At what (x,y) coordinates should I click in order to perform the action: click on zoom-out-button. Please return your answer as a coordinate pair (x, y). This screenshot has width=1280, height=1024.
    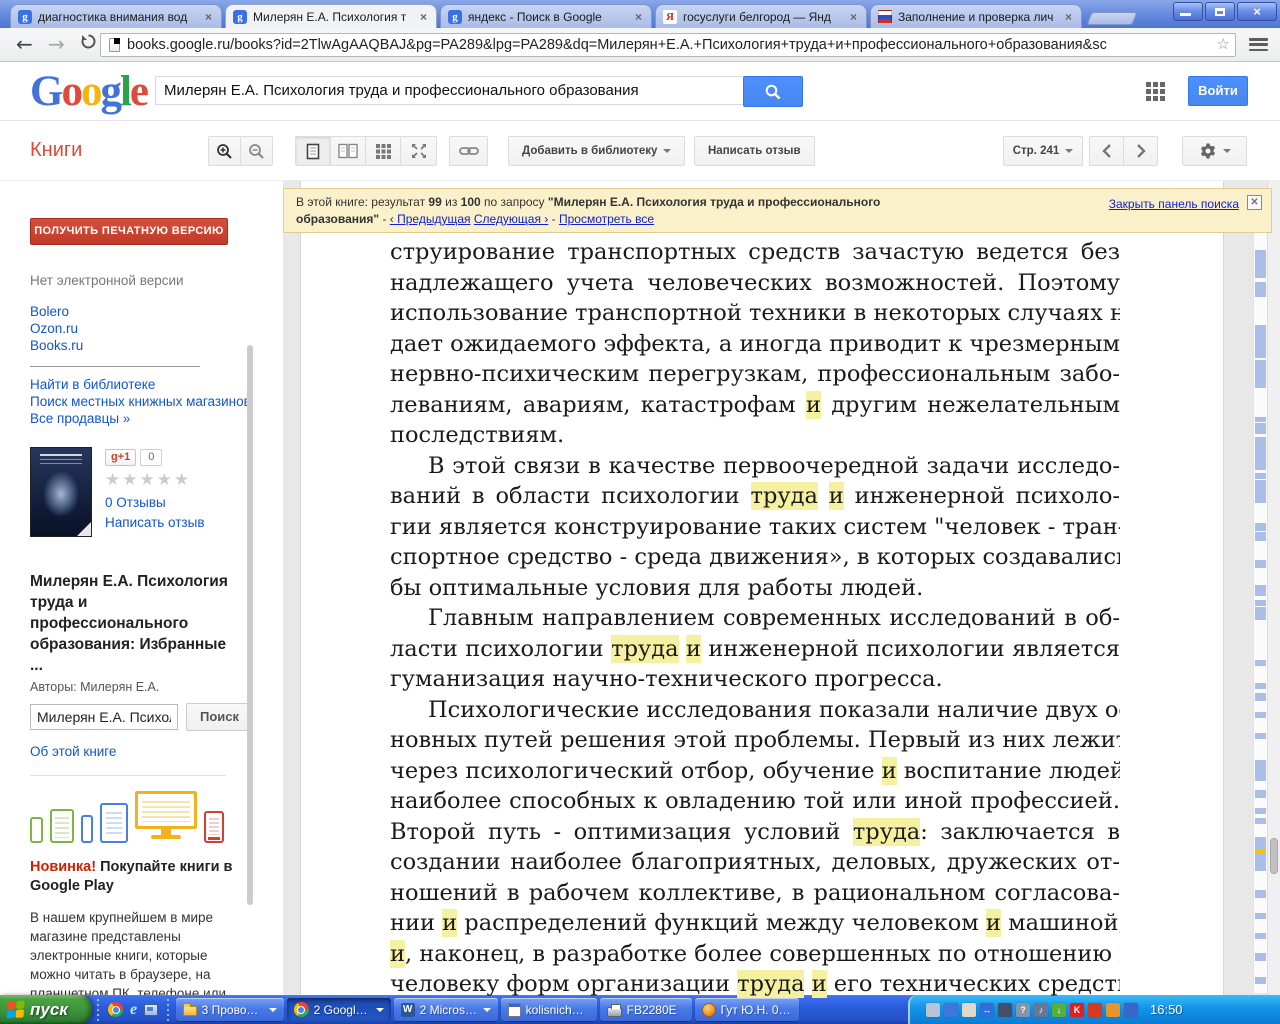
    Looking at the image, I should click on (256, 151).